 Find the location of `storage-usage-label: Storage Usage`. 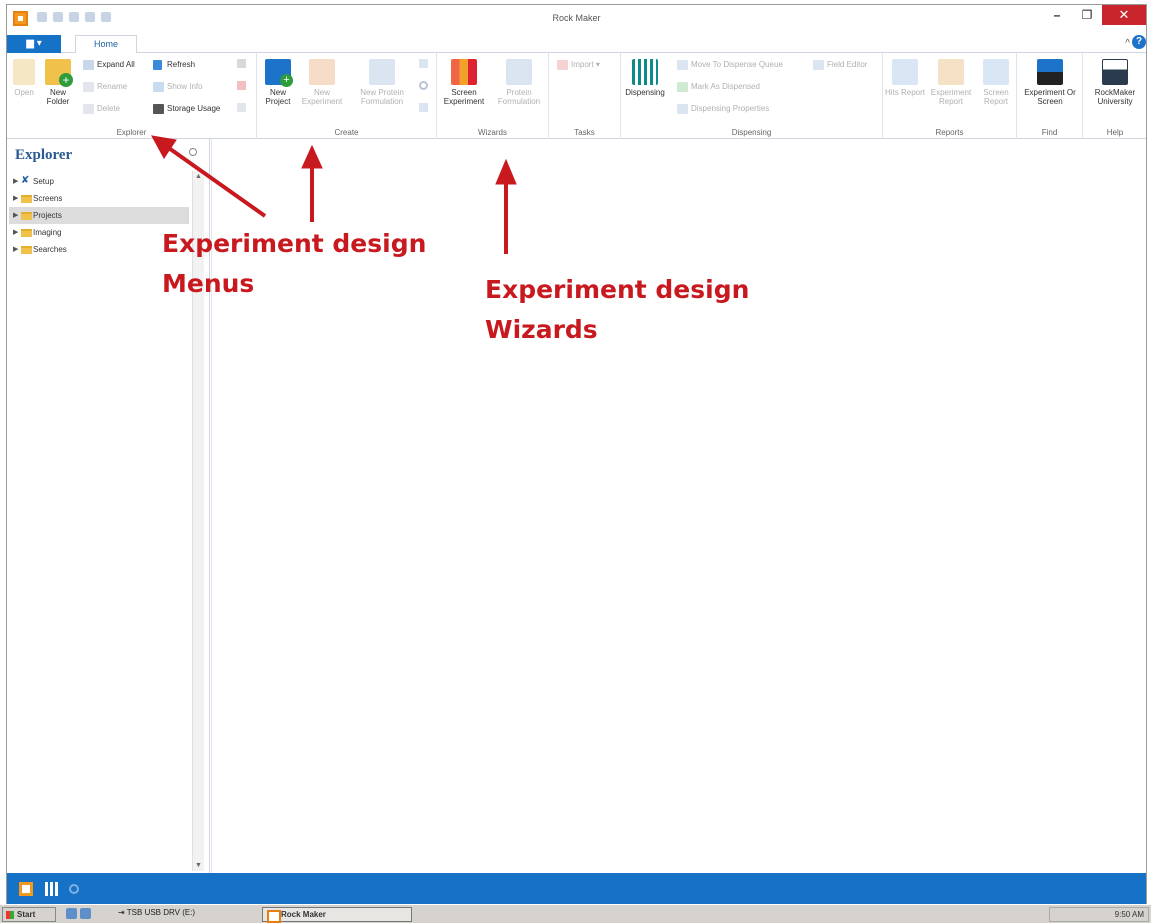

storage-usage-label: Storage Usage is located at coordinates (194, 108).